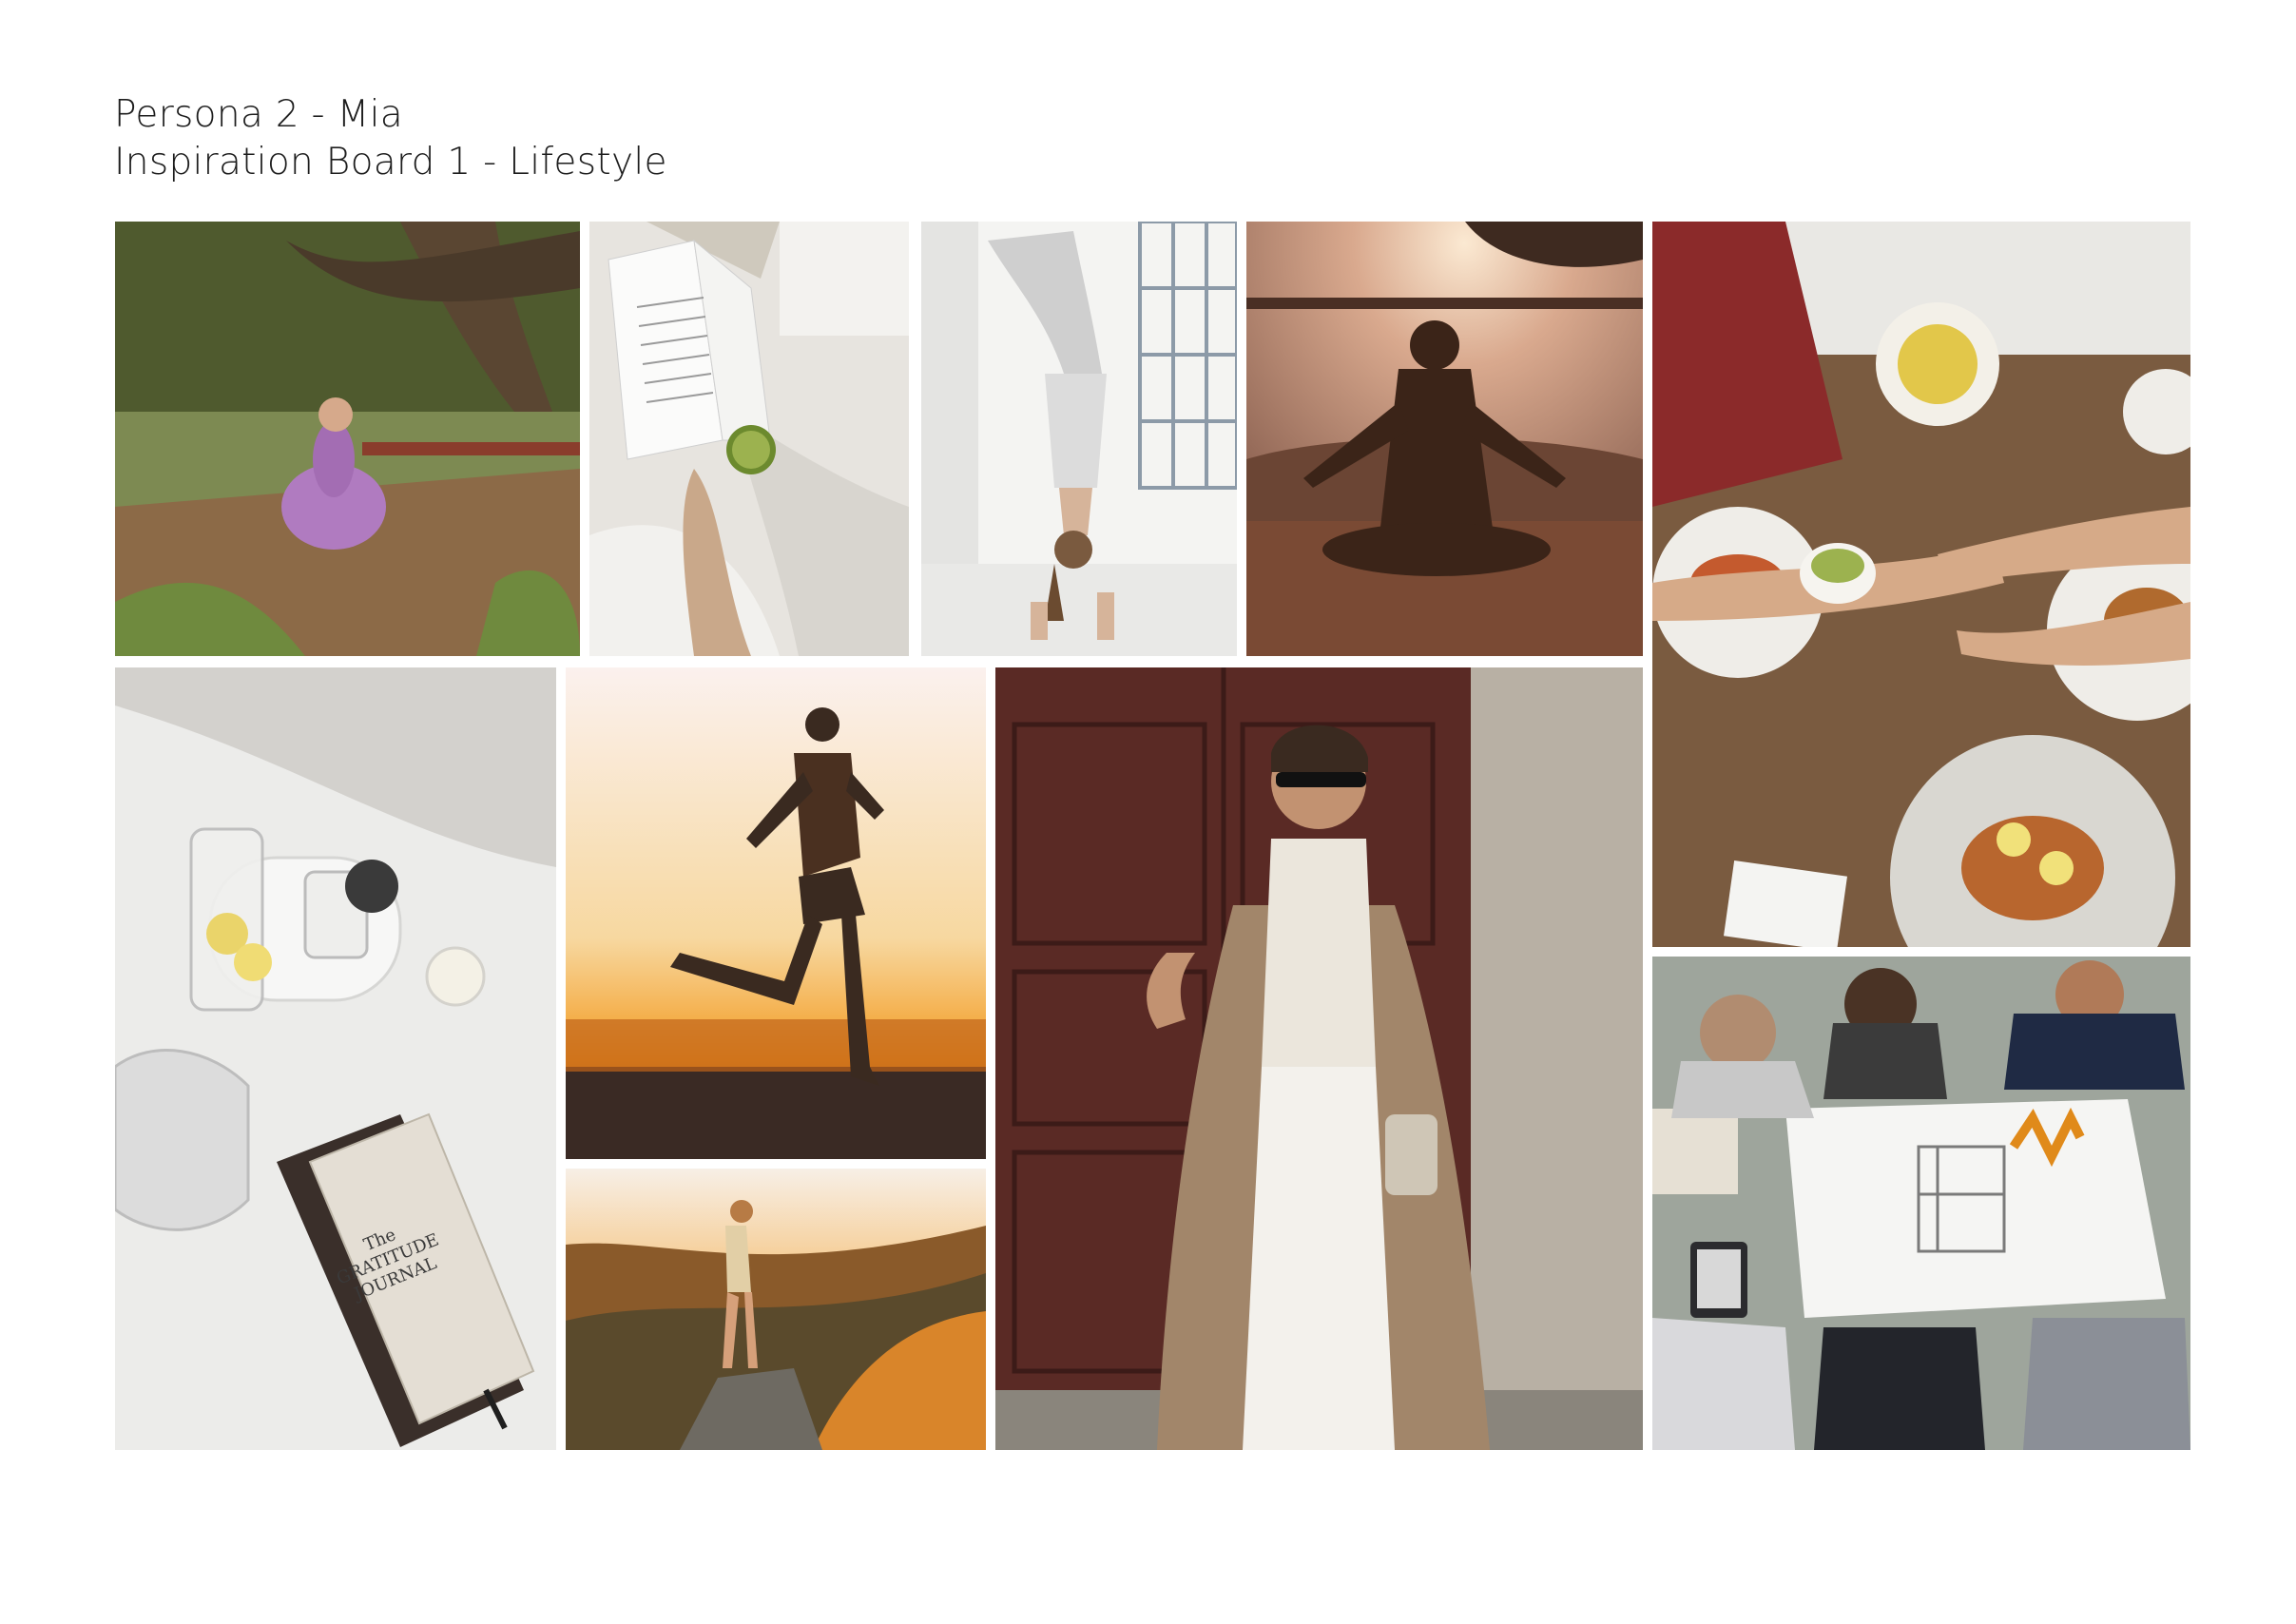  I want to click on photo-team-meeting, so click(1921, 1203).